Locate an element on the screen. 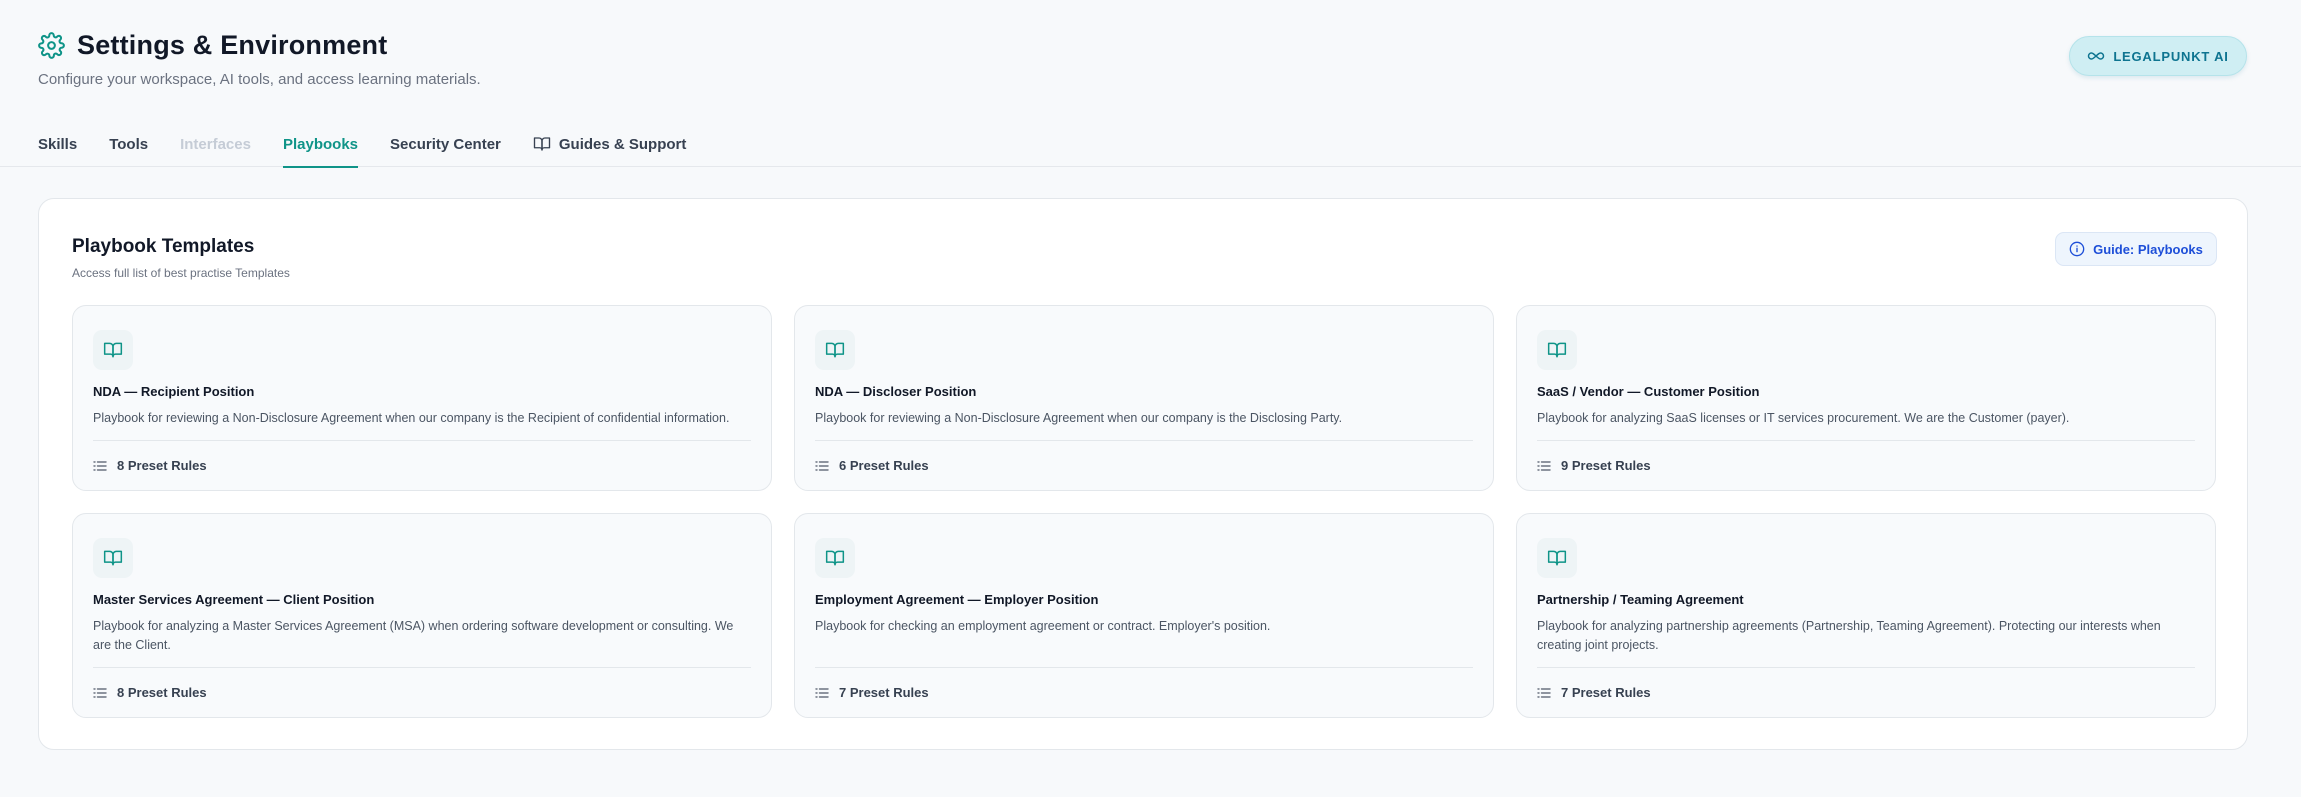 Image resolution: width=2301 pixels, height=797 pixels. tab-label: Guides & Support is located at coordinates (622, 144).